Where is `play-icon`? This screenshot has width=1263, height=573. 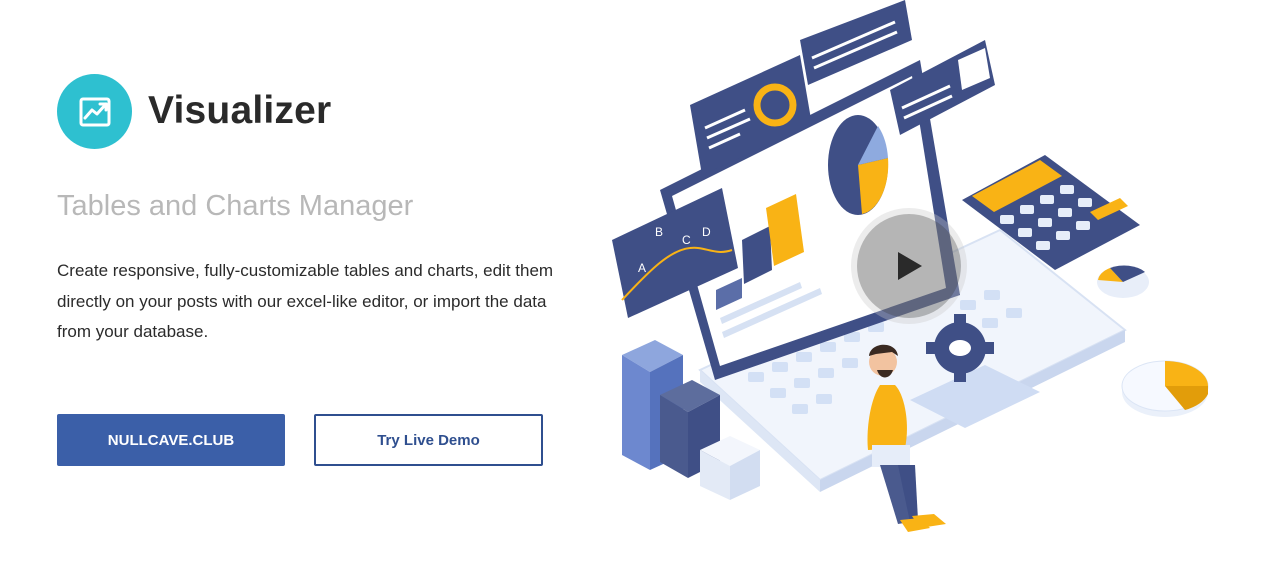
play-icon is located at coordinates (910, 266).